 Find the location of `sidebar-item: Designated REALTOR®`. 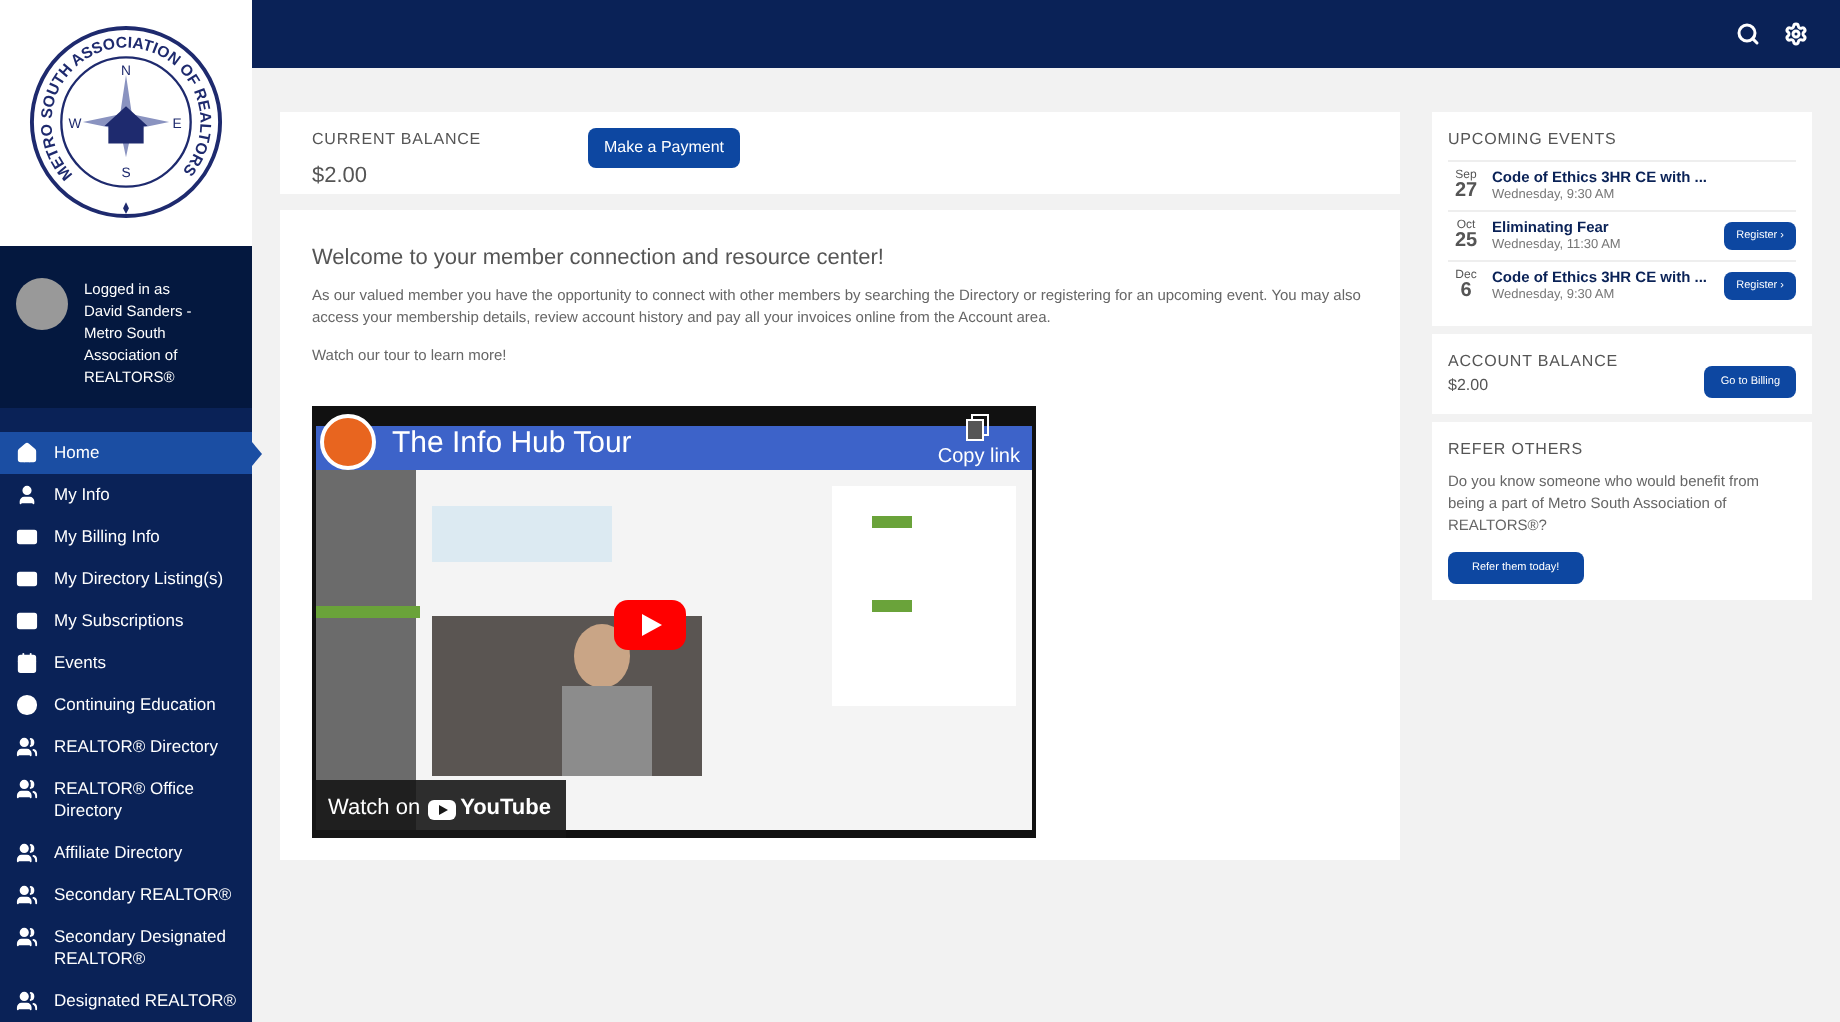

sidebar-item: Designated REALTOR® is located at coordinates (126, 1001).